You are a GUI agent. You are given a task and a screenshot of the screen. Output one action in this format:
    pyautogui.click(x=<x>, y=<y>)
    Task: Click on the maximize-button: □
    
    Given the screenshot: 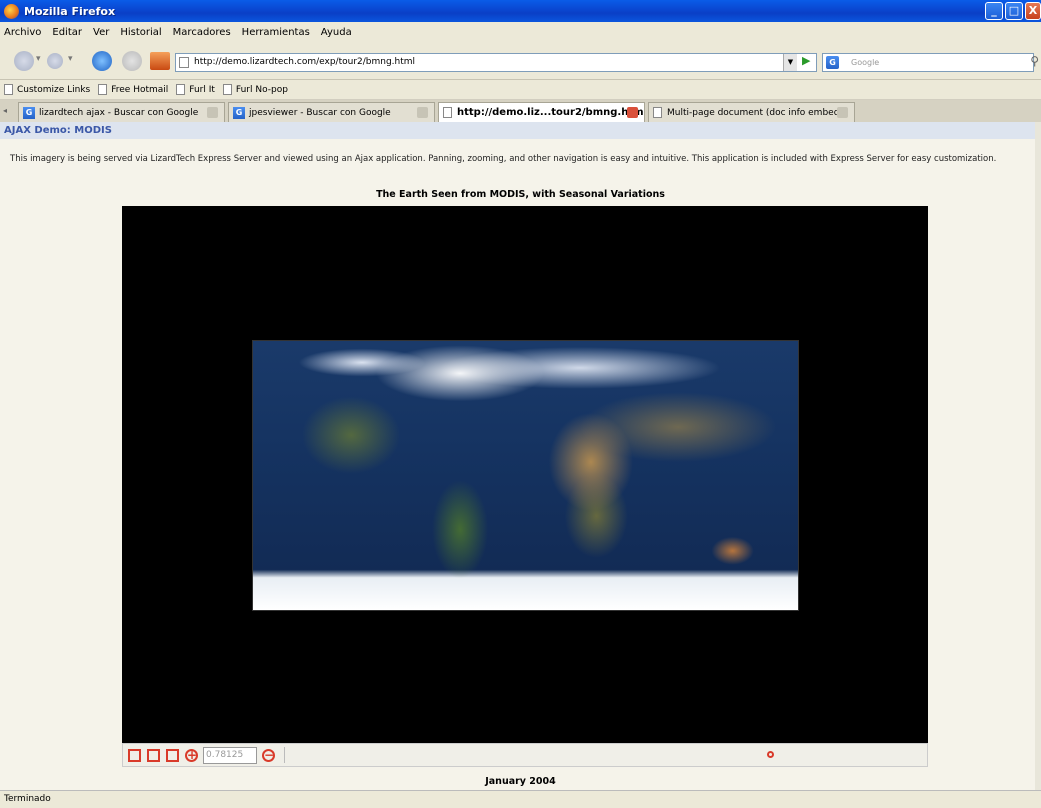 What is the action you would take?
    pyautogui.click(x=1014, y=11)
    